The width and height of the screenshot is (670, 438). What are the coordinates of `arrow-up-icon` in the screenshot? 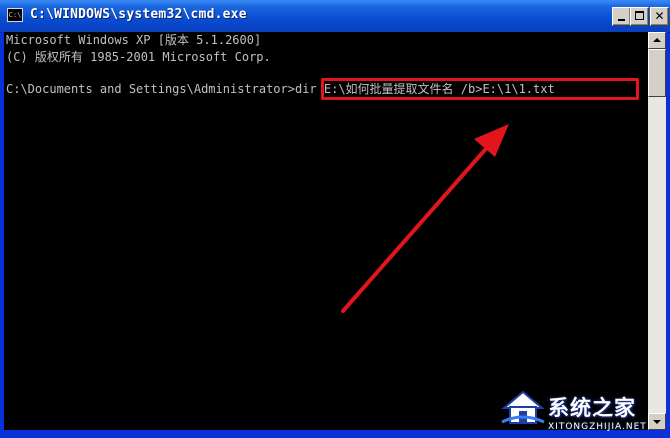 It's located at (657, 40).